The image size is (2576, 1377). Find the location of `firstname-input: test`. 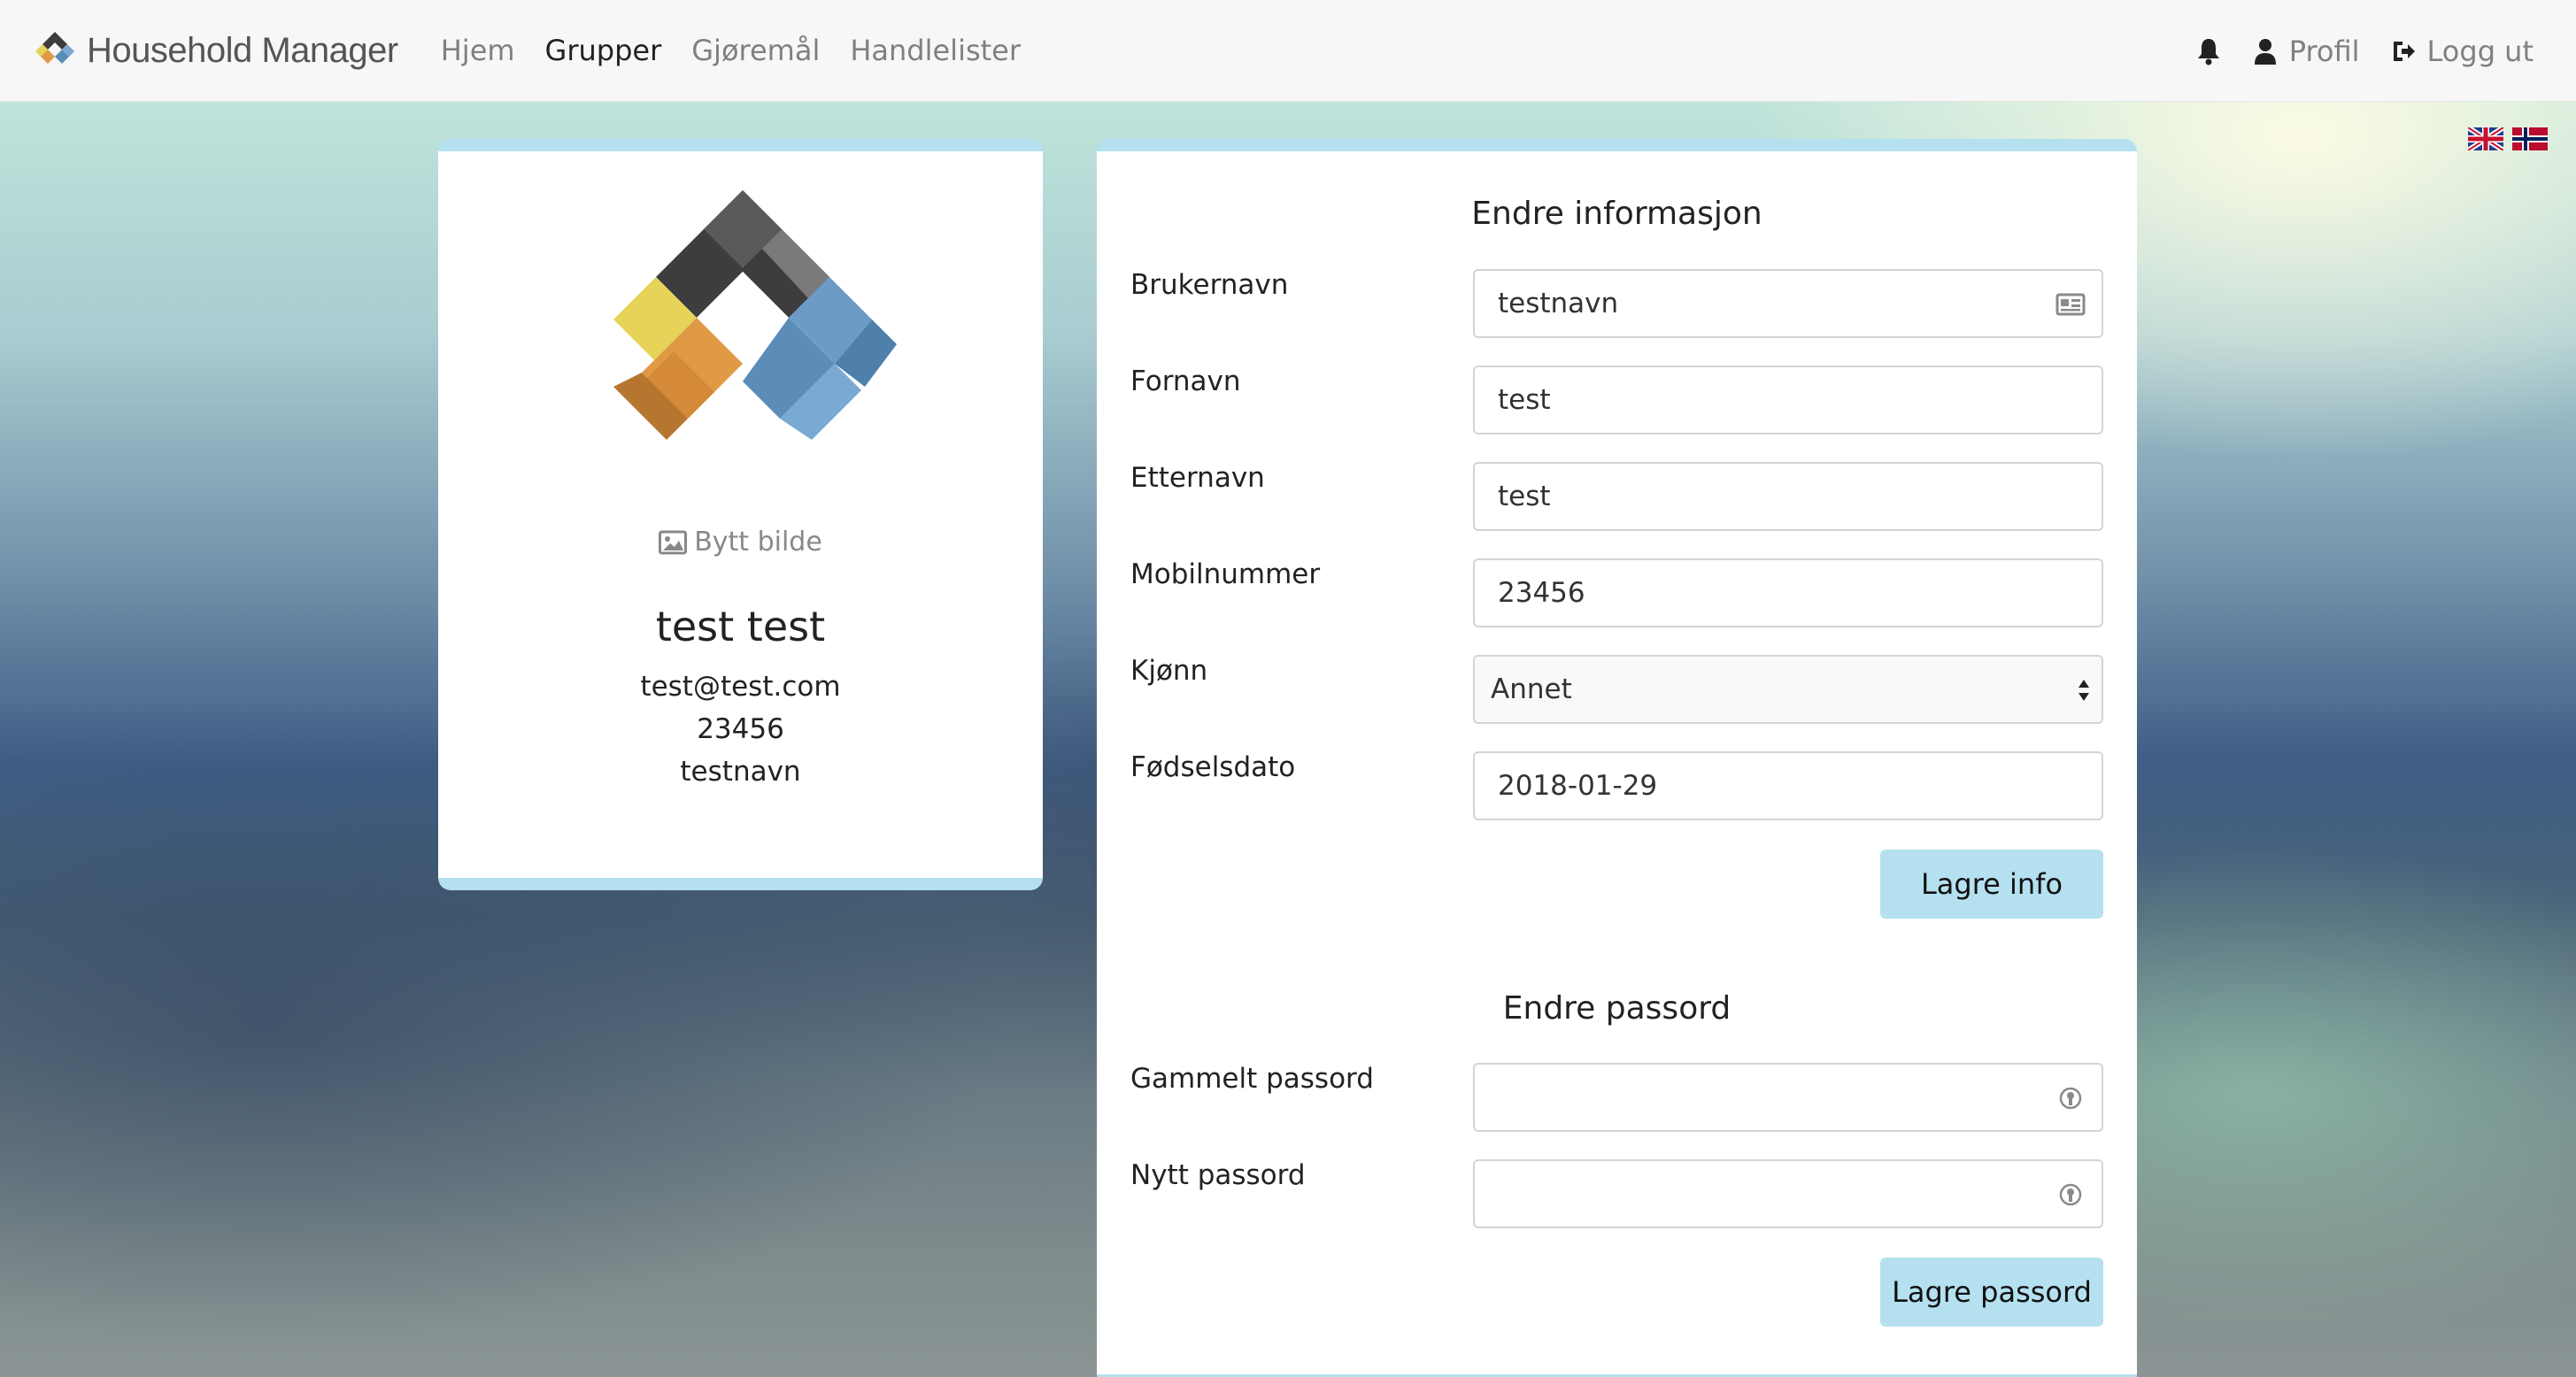

firstname-input: test is located at coordinates (1788, 400).